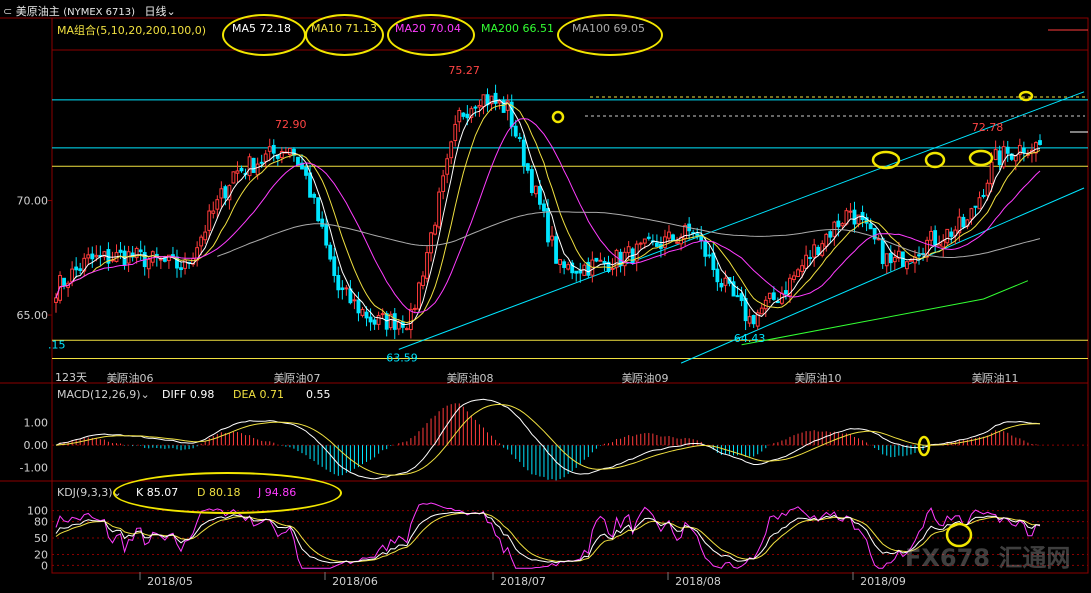 The height and width of the screenshot is (593, 1091). I want to click on price-extreme-label: 72.78, so click(988, 127).